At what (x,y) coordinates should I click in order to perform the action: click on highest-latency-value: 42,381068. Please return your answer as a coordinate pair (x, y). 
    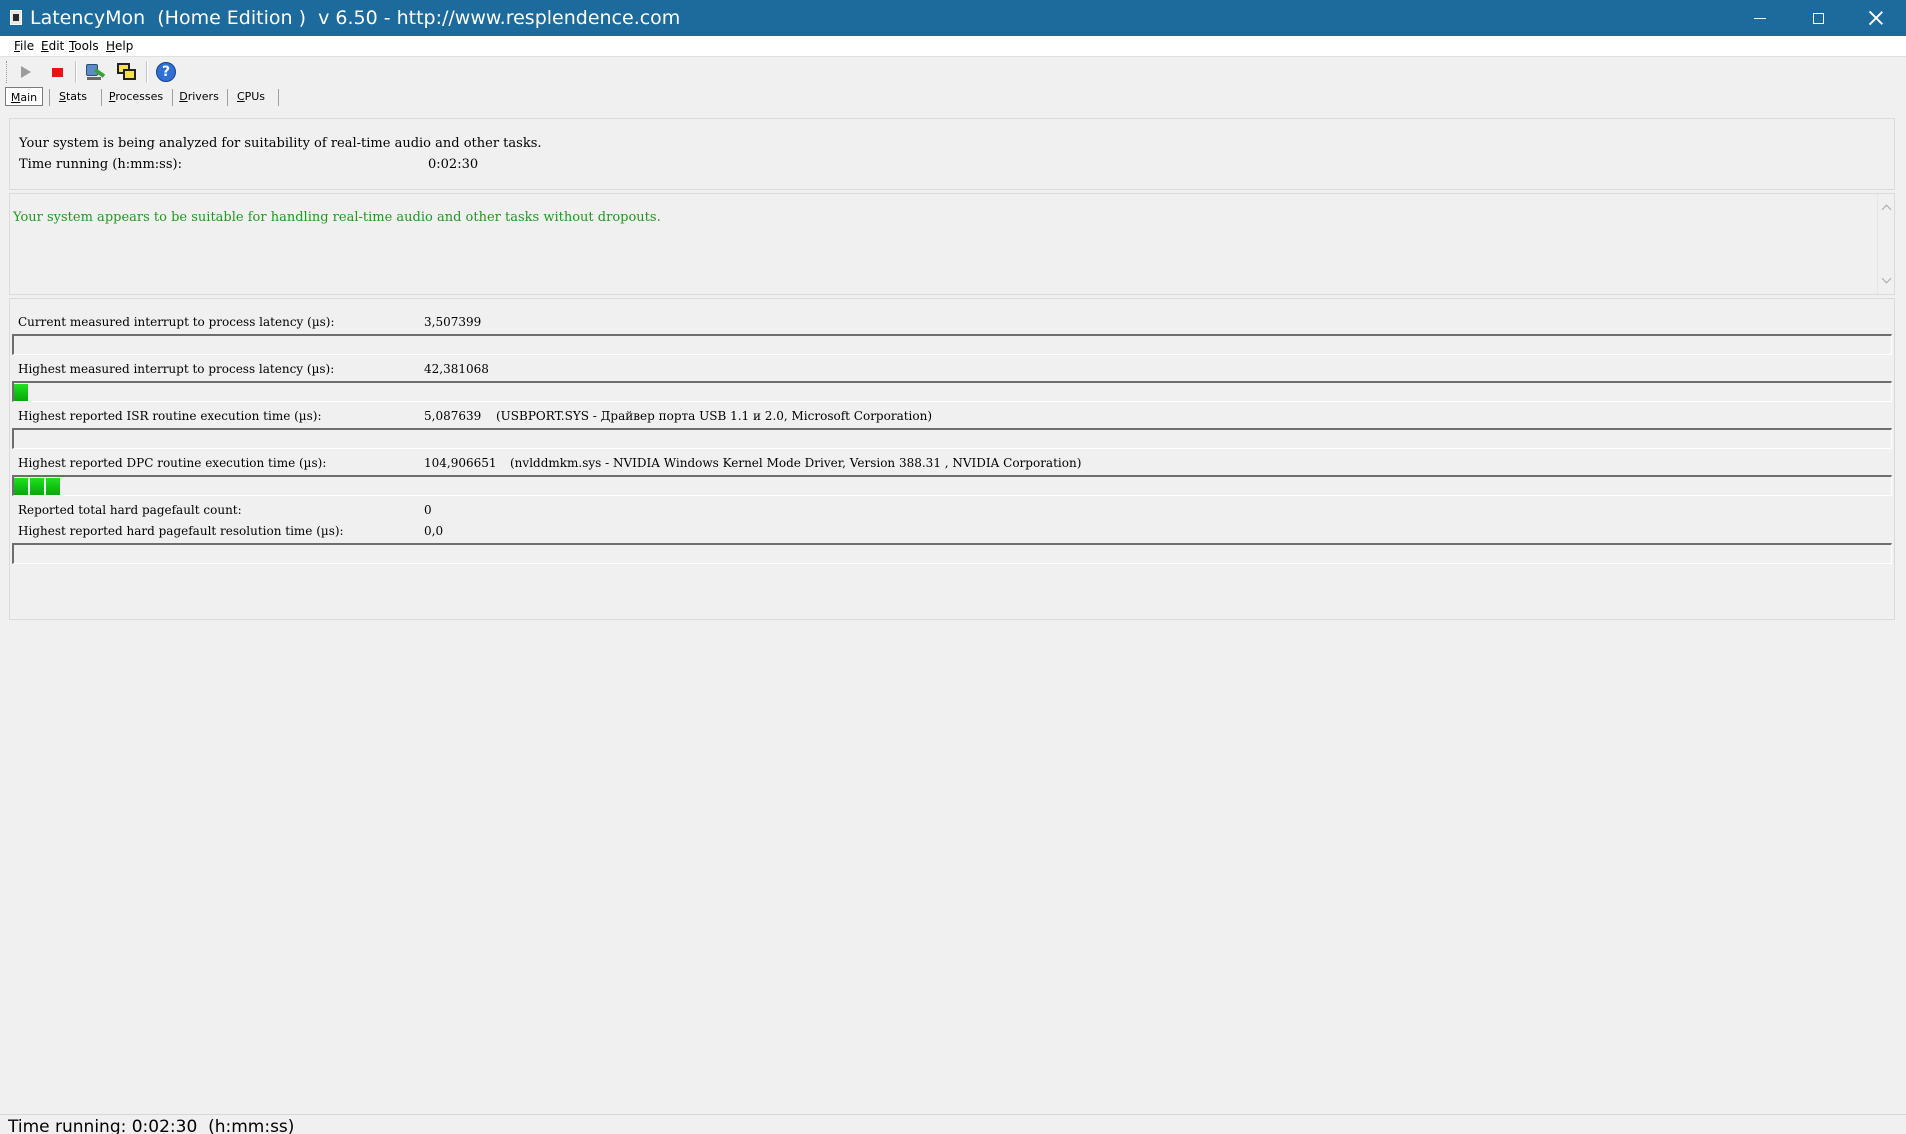
    Looking at the image, I should click on (456, 369).